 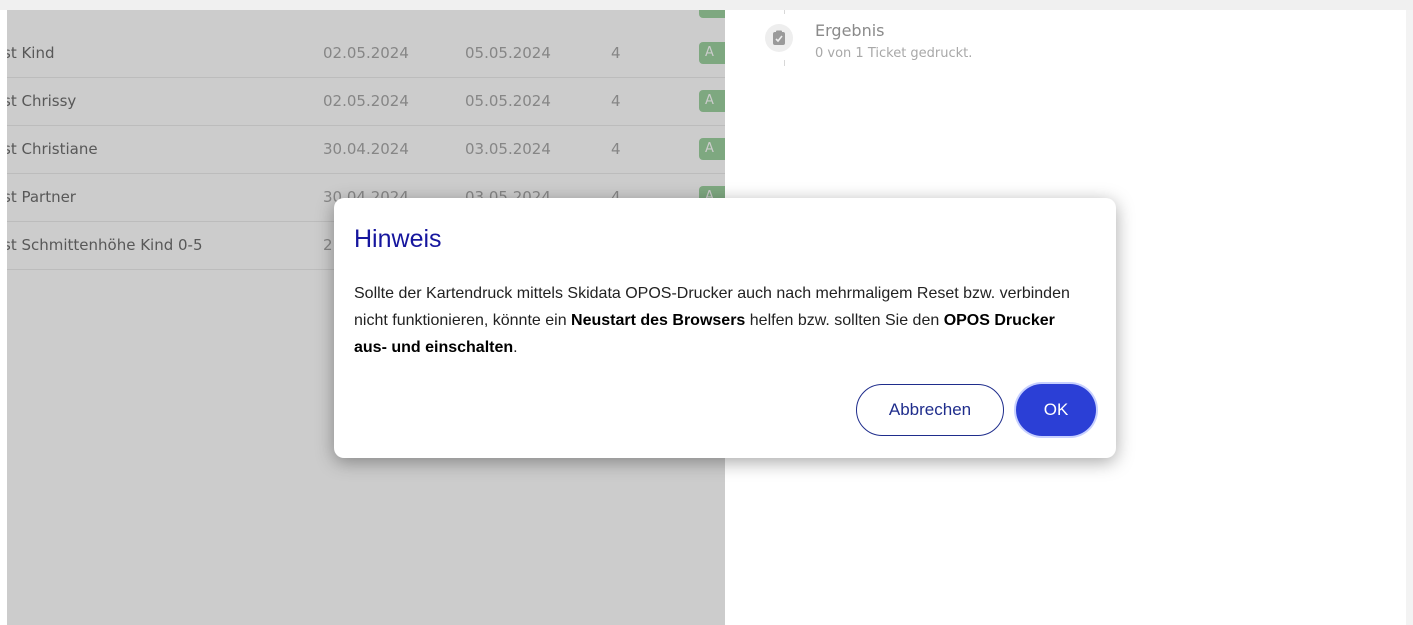 What do you see at coordinates (706, 5) in the screenshot?
I see `top-strip` at bounding box center [706, 5].